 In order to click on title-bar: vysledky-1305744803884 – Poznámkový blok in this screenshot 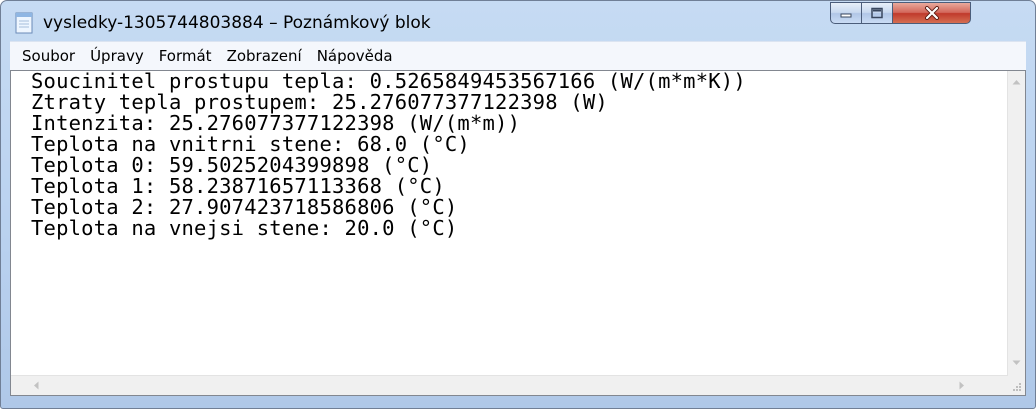, I will do `click(518, 21)`.